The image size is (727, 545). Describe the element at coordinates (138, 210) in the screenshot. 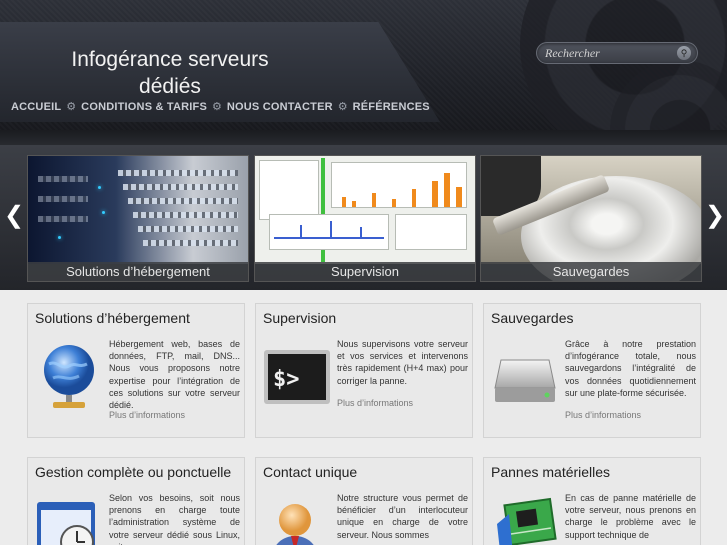

I see `server-rack-image` at that location.